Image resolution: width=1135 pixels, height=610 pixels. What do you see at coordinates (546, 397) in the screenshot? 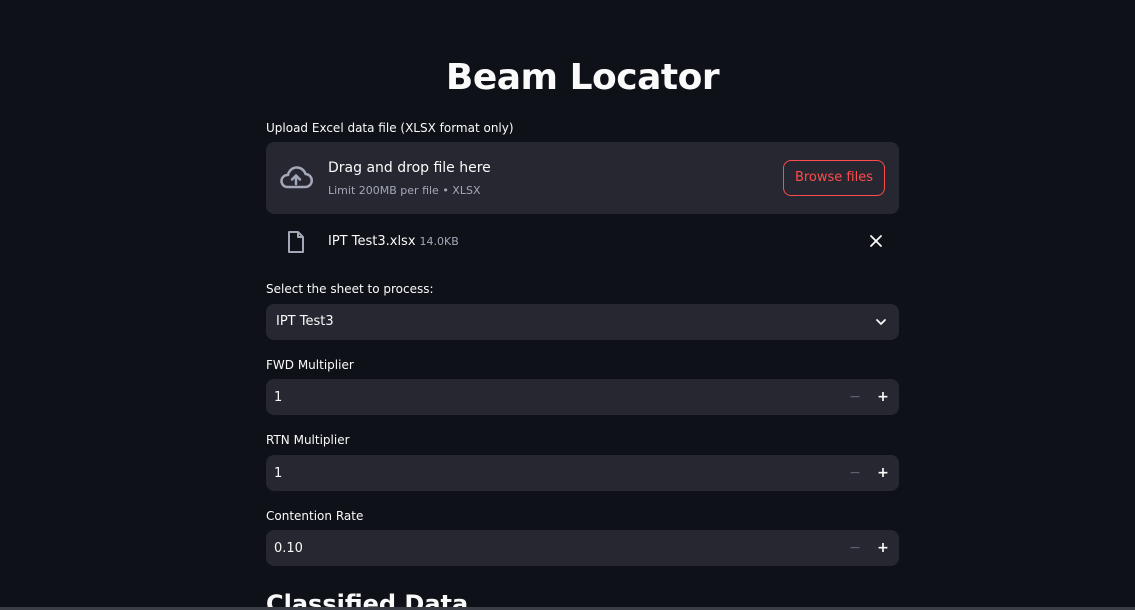
I see `fwd-multiplier-input` at bounding box center [546, 397].